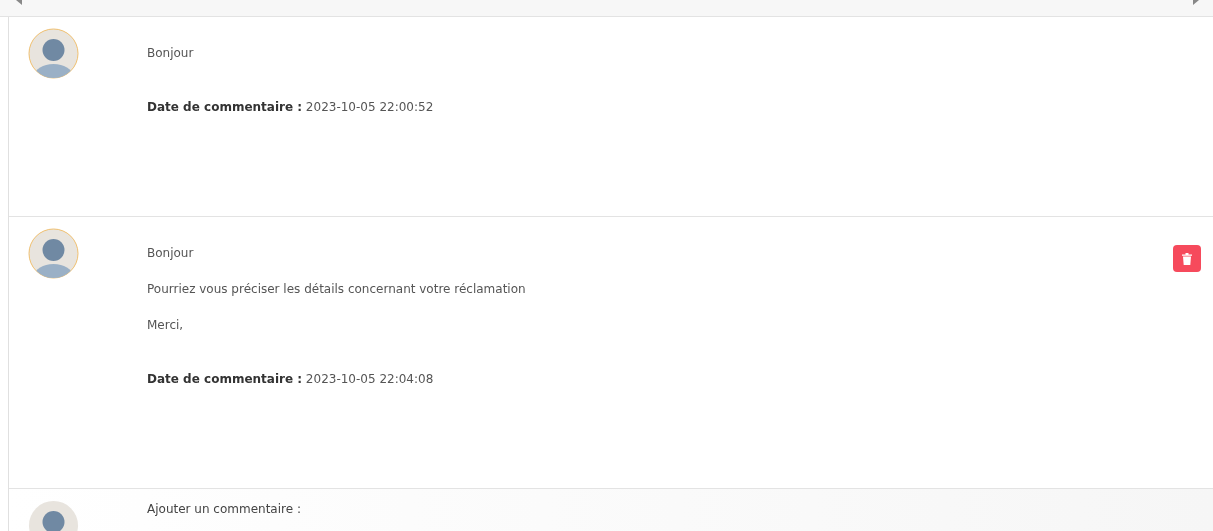 This screenshot has width=1213, height=531. What do you see at coordinates (291, 379) in the screenshot?
I see `comment-date: Date de commentaire : 2023-10-05 22:04:08` at bounding box center [291, 379].